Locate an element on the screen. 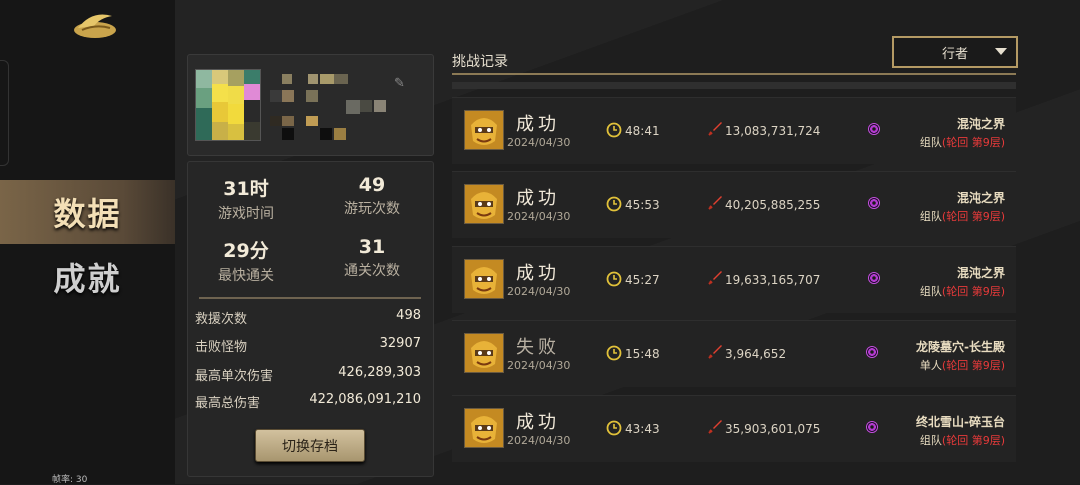  stat-fastest-clear: 29分 最快通关 is located at coordinates (246, 260).